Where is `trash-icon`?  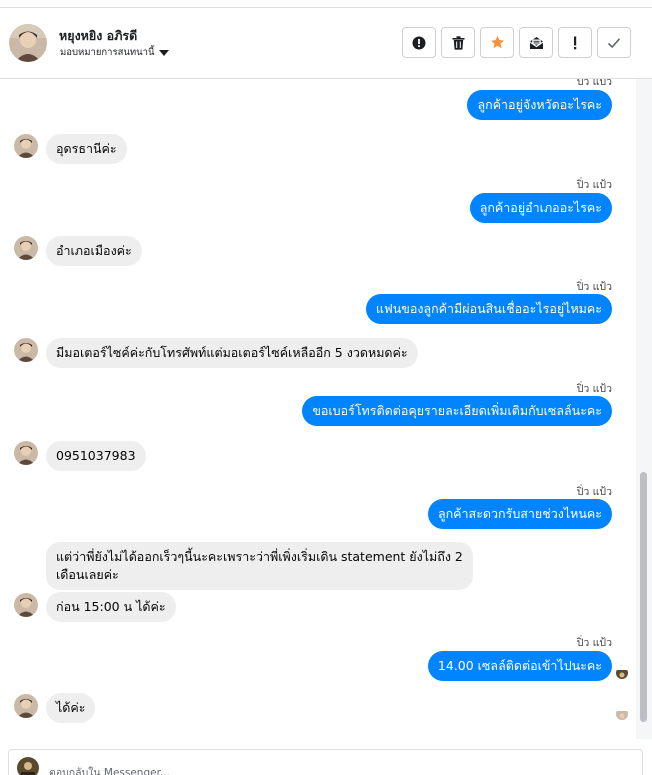
trash-icon is located at coordinates (458, 42).